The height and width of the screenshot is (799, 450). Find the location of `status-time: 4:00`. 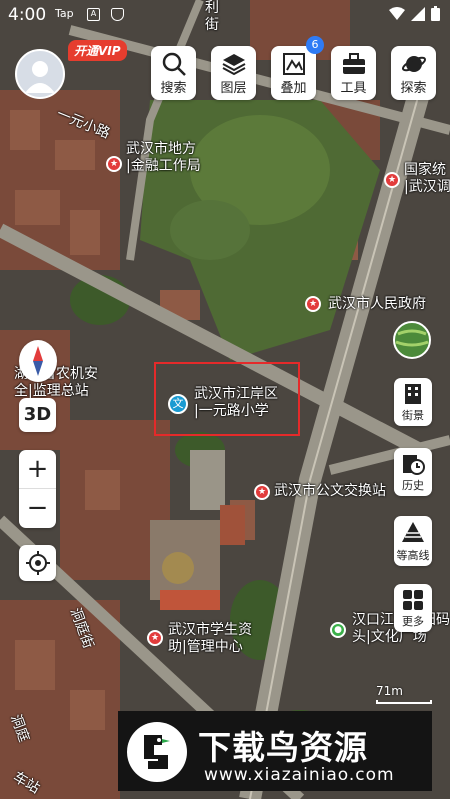

status-time: 4:00 is located at coordinates (27, 15).